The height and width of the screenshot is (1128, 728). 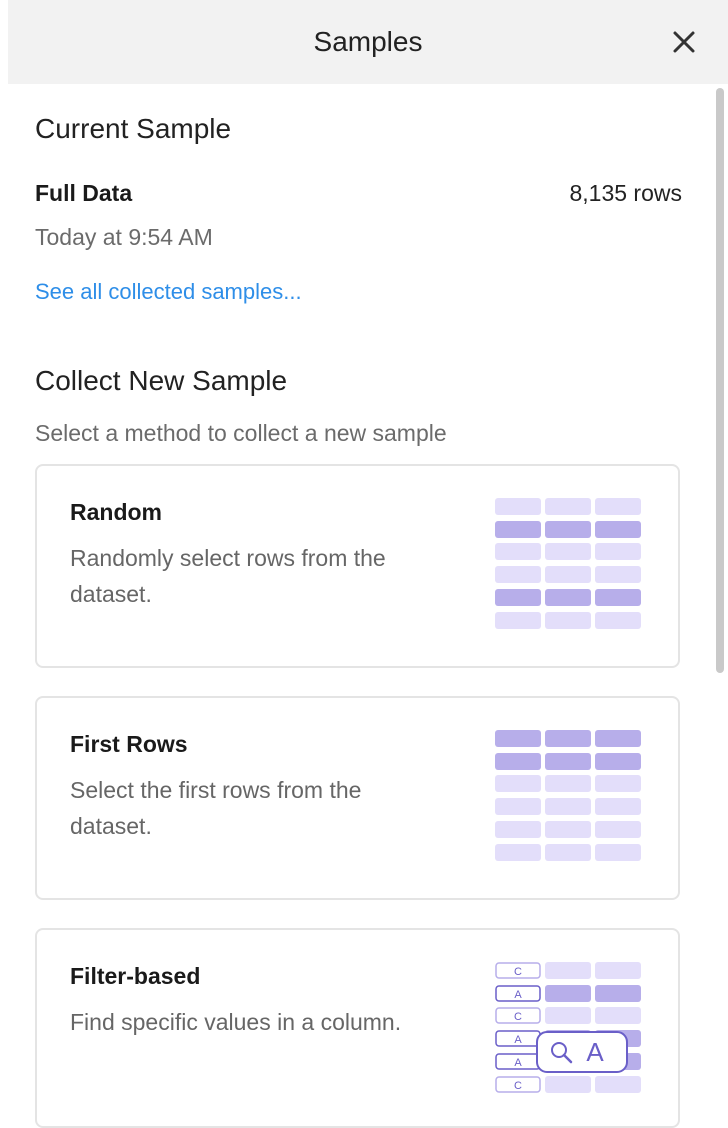 What do you see at coordinates (228, 576) in the screenshot?
I see `method-description: Randomly select rows from the dataset.` at bounding box center [228, 576].